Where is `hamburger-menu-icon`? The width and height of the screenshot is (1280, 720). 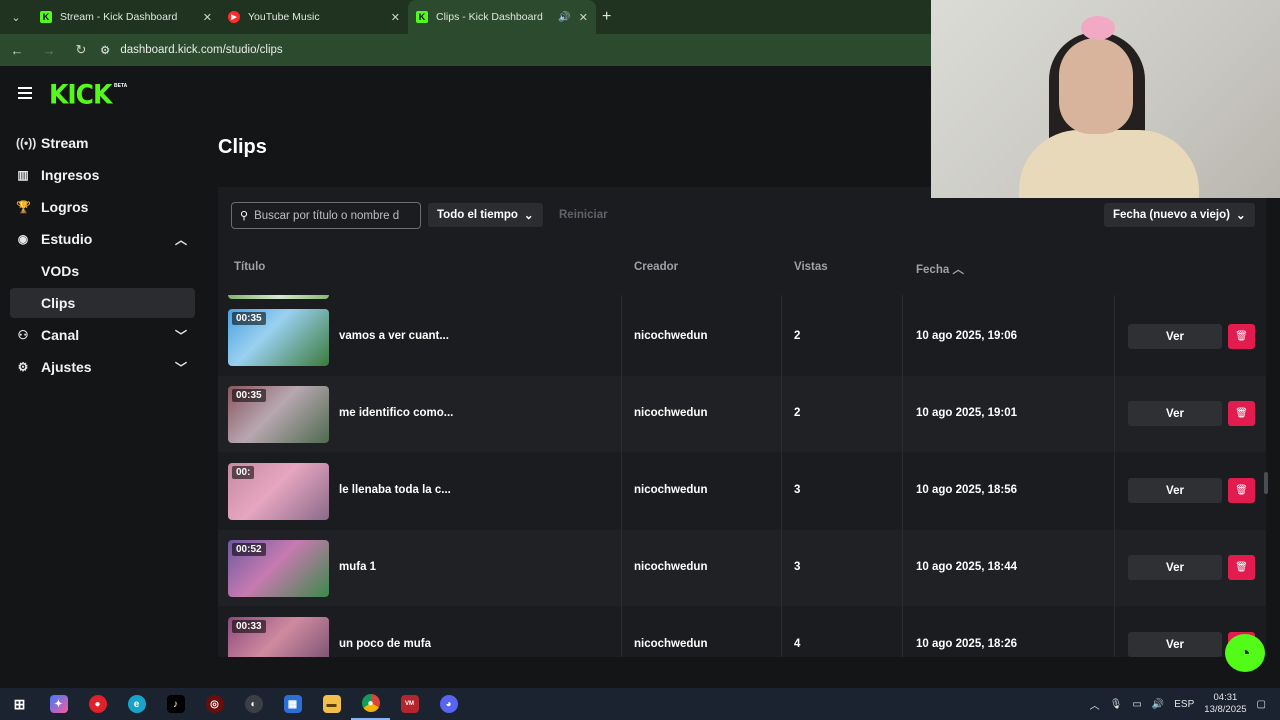 hamburger-menu-icon is located at coordinates (25, 93).